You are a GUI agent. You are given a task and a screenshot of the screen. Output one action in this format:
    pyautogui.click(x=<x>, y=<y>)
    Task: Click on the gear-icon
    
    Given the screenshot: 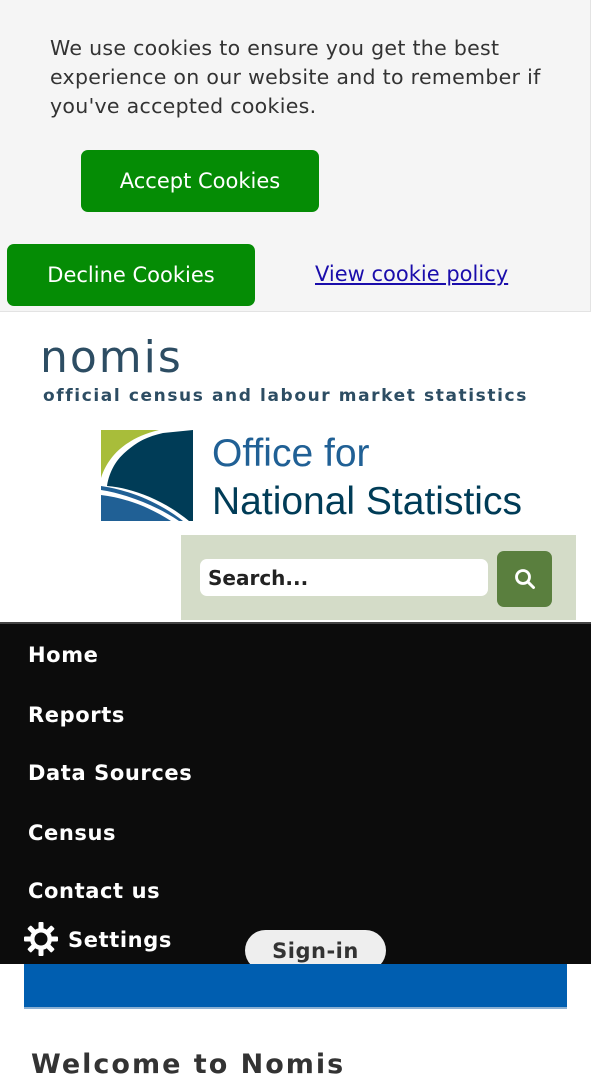 What is the action you would take?
    pyautogui.click(x=41, y=939)
    